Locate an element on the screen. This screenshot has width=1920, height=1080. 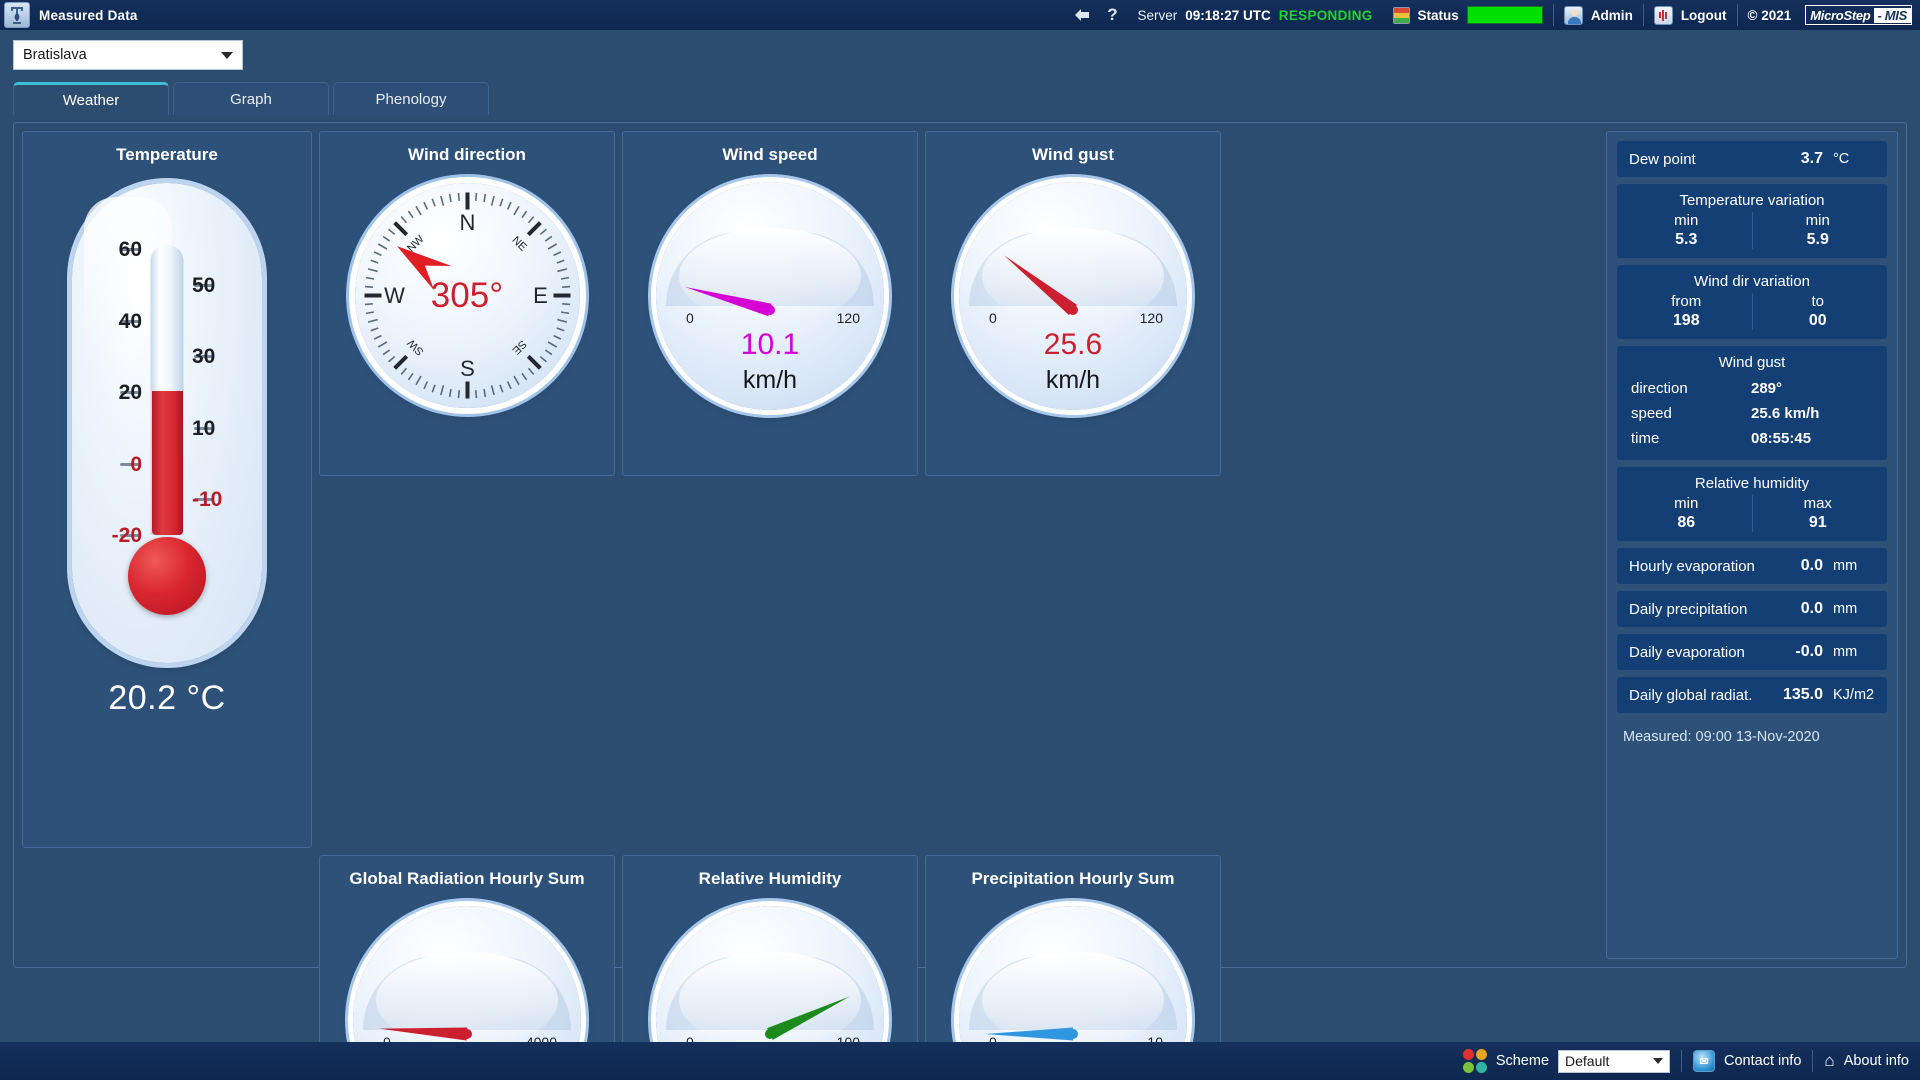
detail-row: speed 25.6 km/h is located at coordinates (1752, 413).